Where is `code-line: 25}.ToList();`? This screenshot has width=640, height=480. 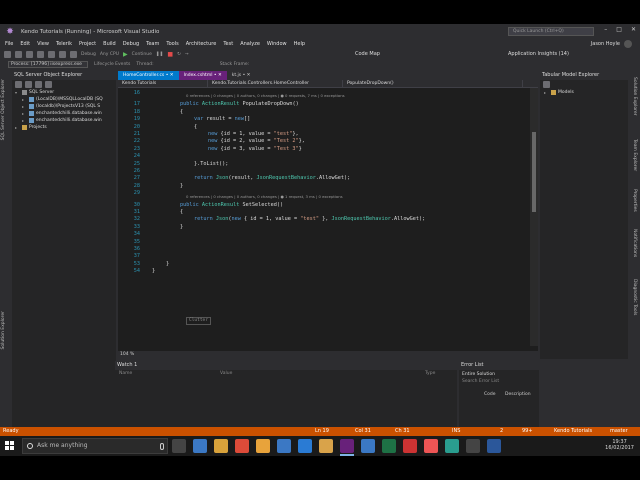
code-line: 25}.ToList(); is located at coordinates (324, 164).